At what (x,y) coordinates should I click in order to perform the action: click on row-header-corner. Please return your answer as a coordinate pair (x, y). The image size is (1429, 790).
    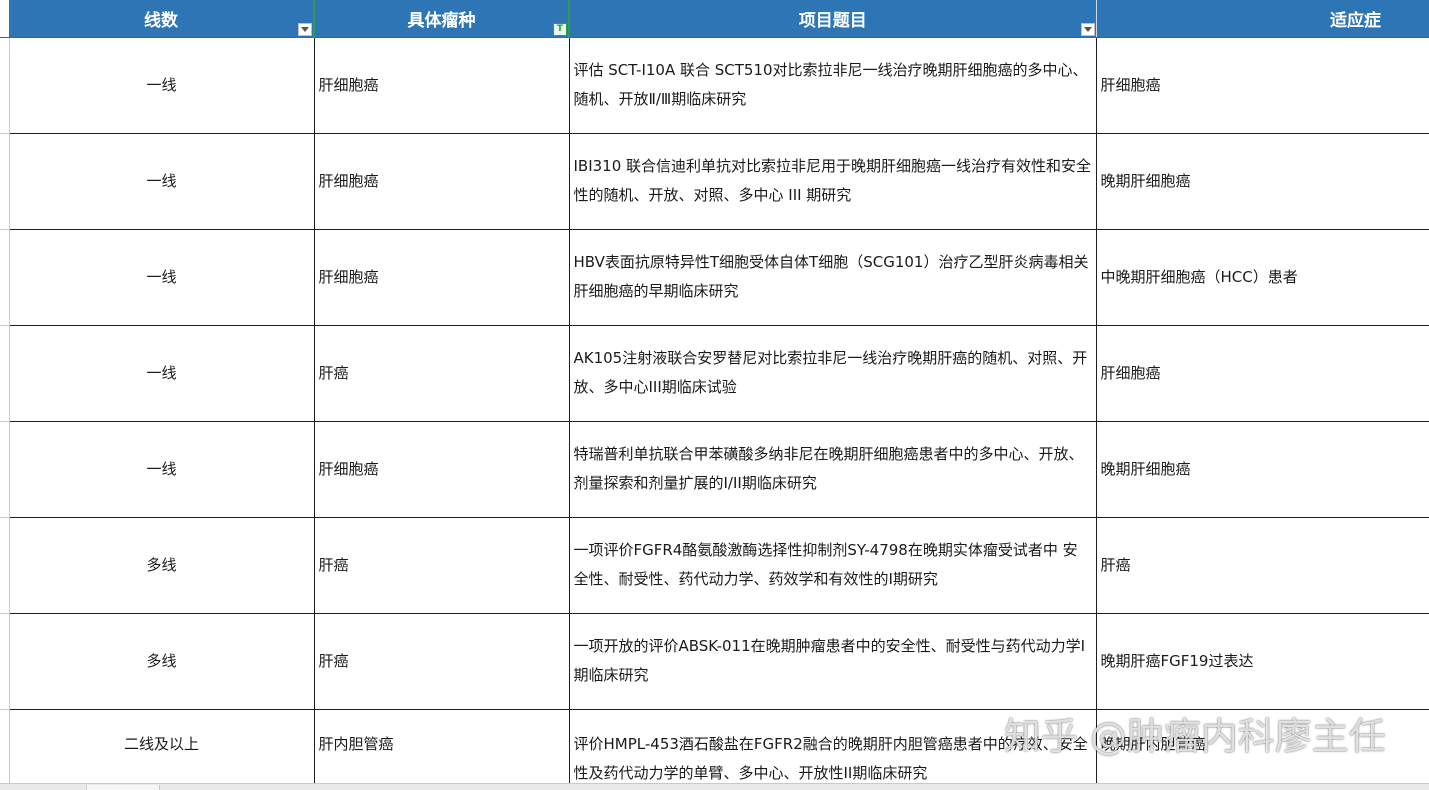
    Looking at the image, I should click on (4, 19).